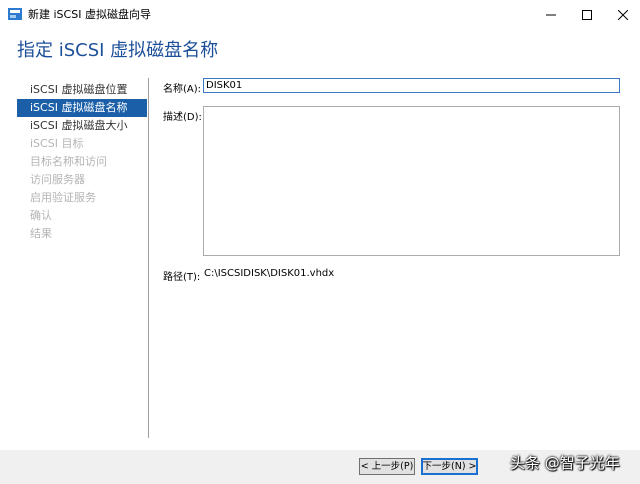 The image size is (640, 484). I want to click on close-button, so click(620, 15).